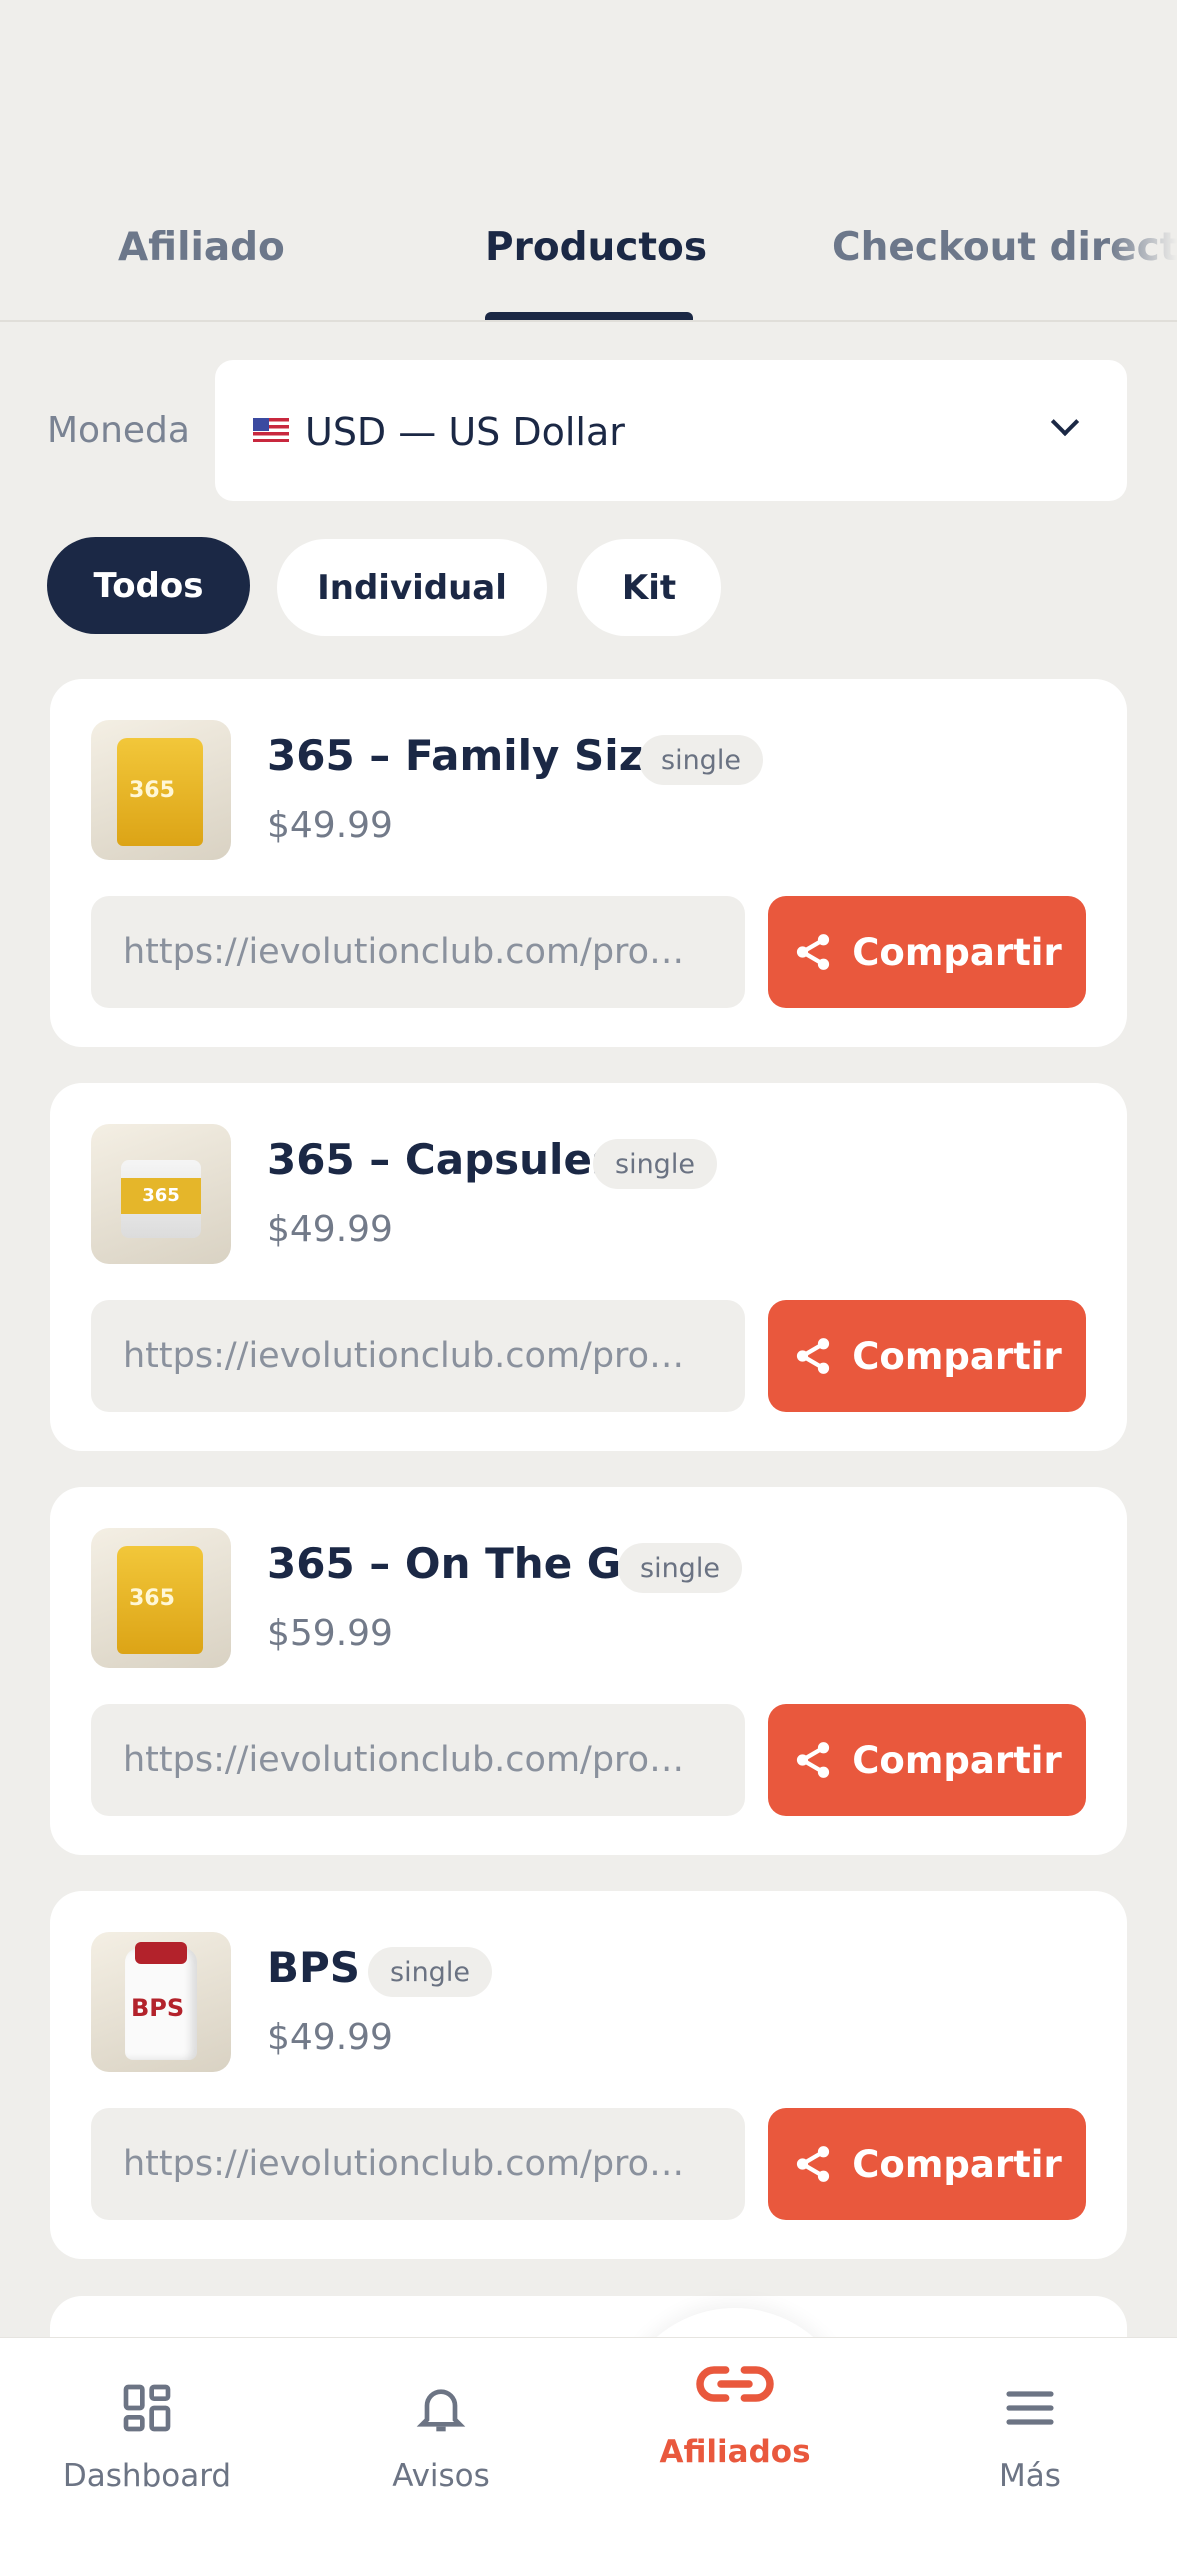  Describe the element at coordinates (671, 430) in the screenshot. I see `currency-select: USD — US Dollar` at that location.